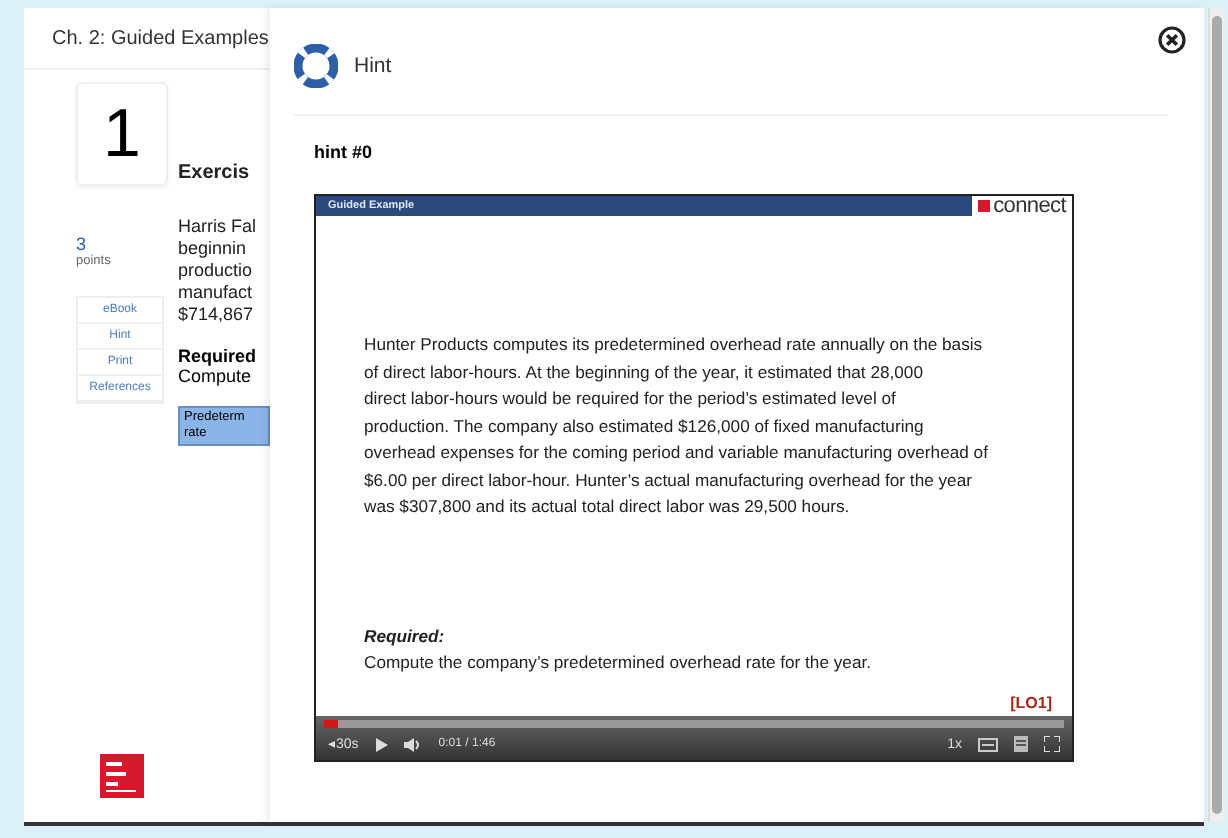  I want to click on required-label: Required, so click(218, 356).